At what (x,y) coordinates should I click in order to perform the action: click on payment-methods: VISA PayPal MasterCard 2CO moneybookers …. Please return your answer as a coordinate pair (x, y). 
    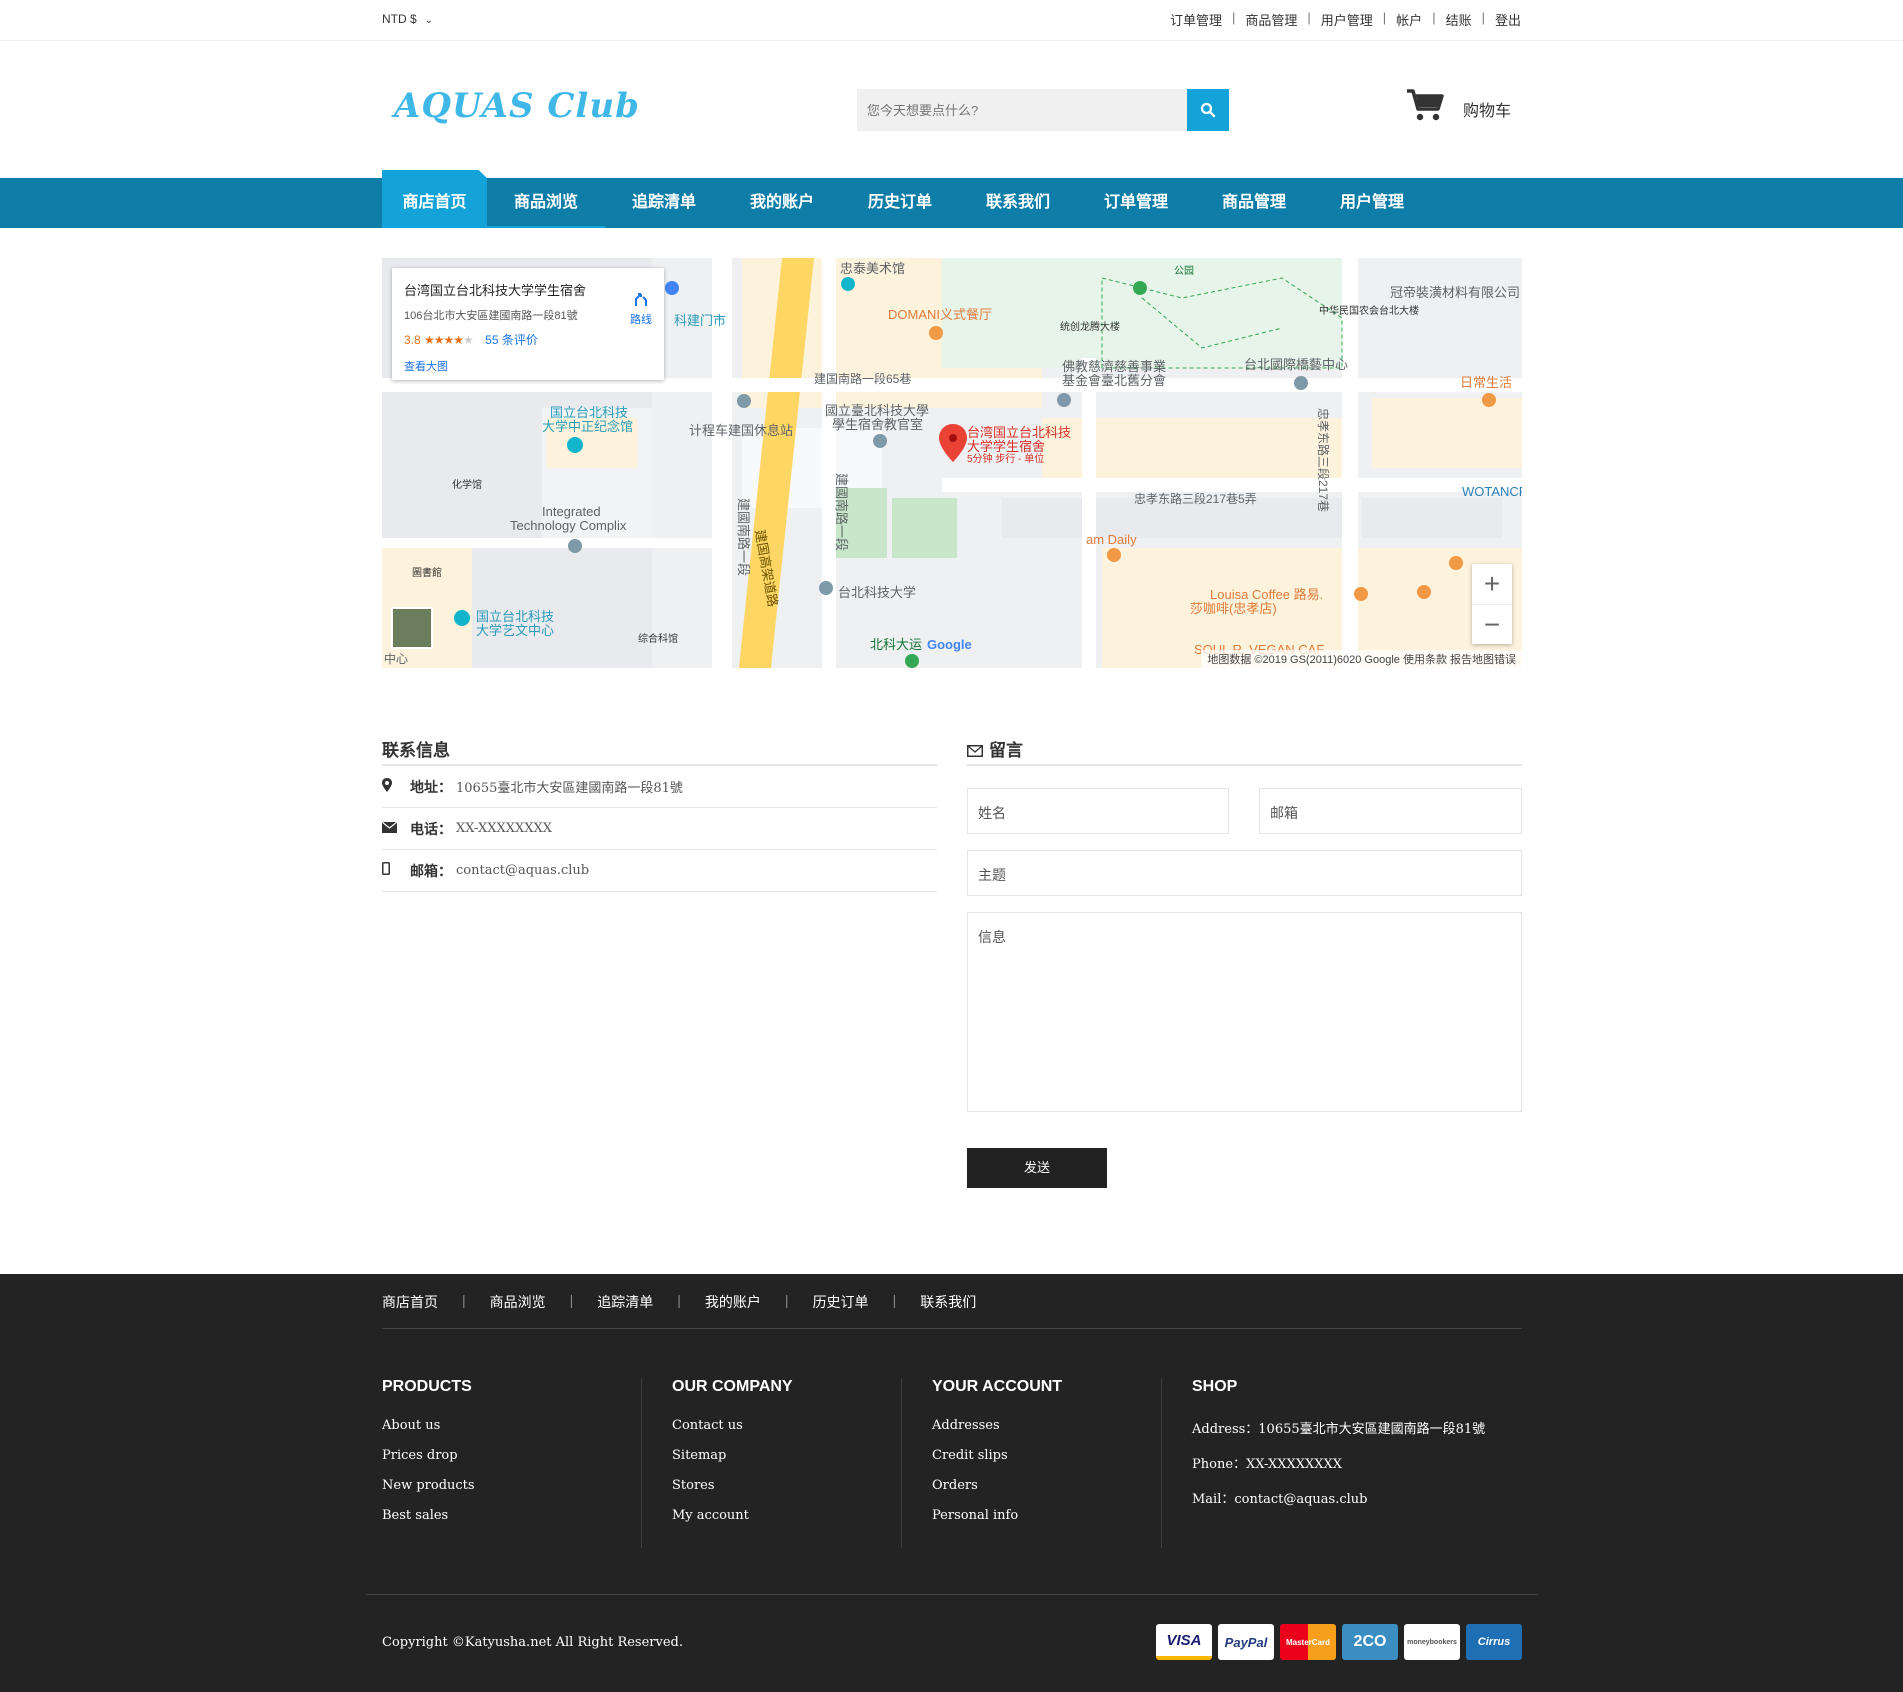
    Looking at the image, I should click on (1336, 1642).